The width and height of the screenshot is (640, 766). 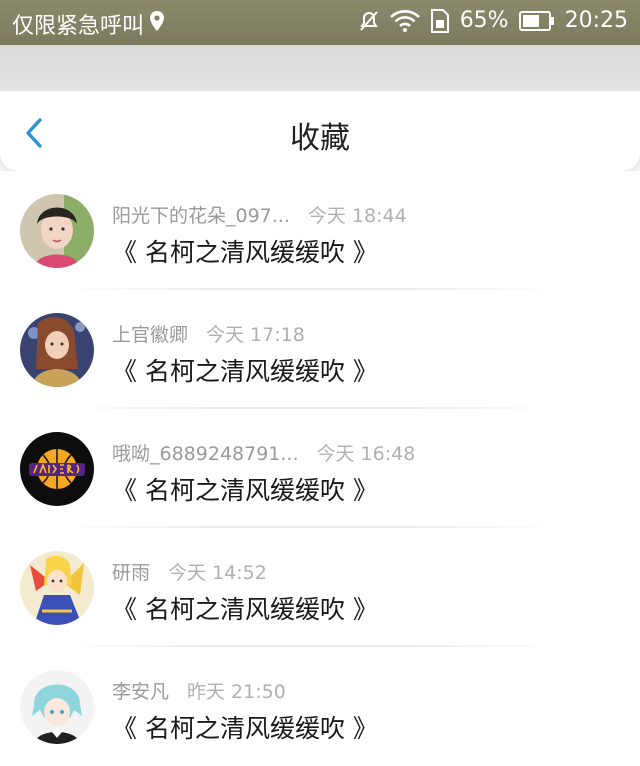 I want to click on favorite-meta: 哦呦_6889248791... 今天 16:48, so click(x=263, y=452).